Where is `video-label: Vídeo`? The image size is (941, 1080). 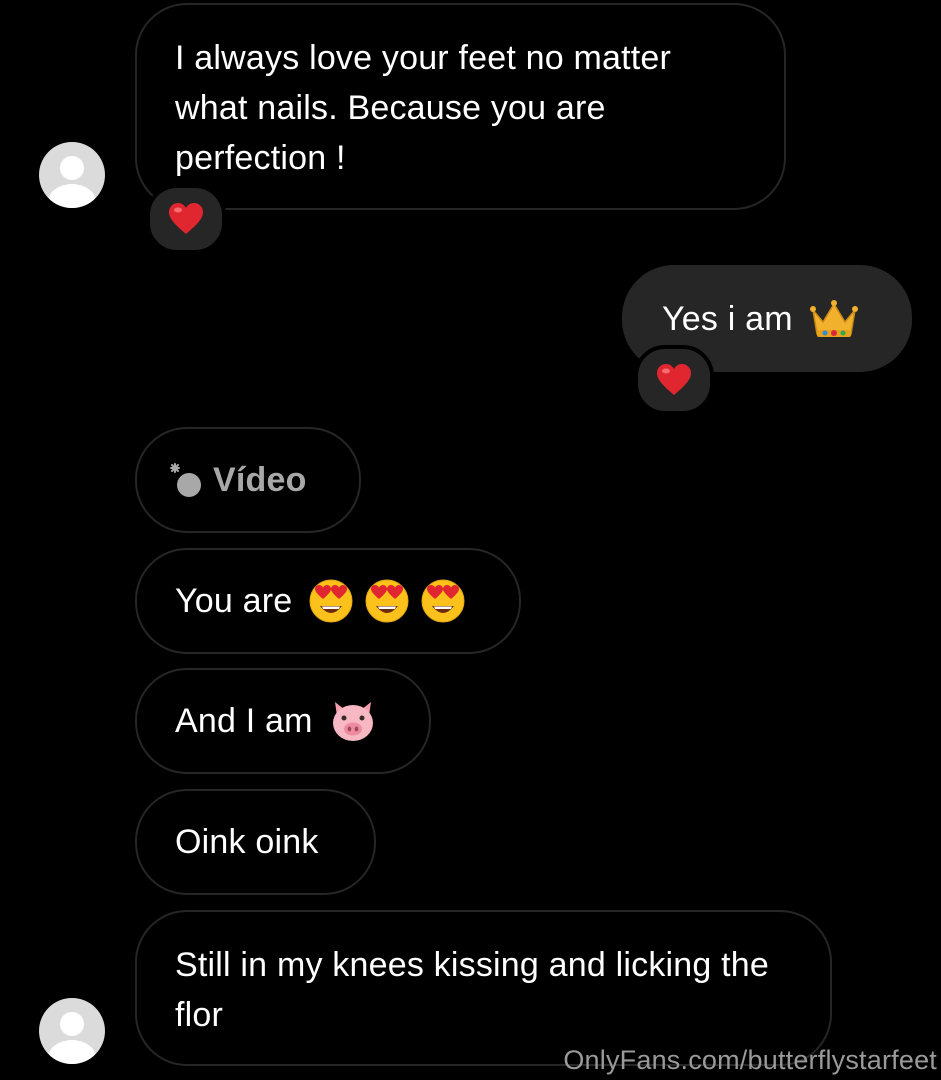
video-label: Vídeo is located at coordinates (260, 480).